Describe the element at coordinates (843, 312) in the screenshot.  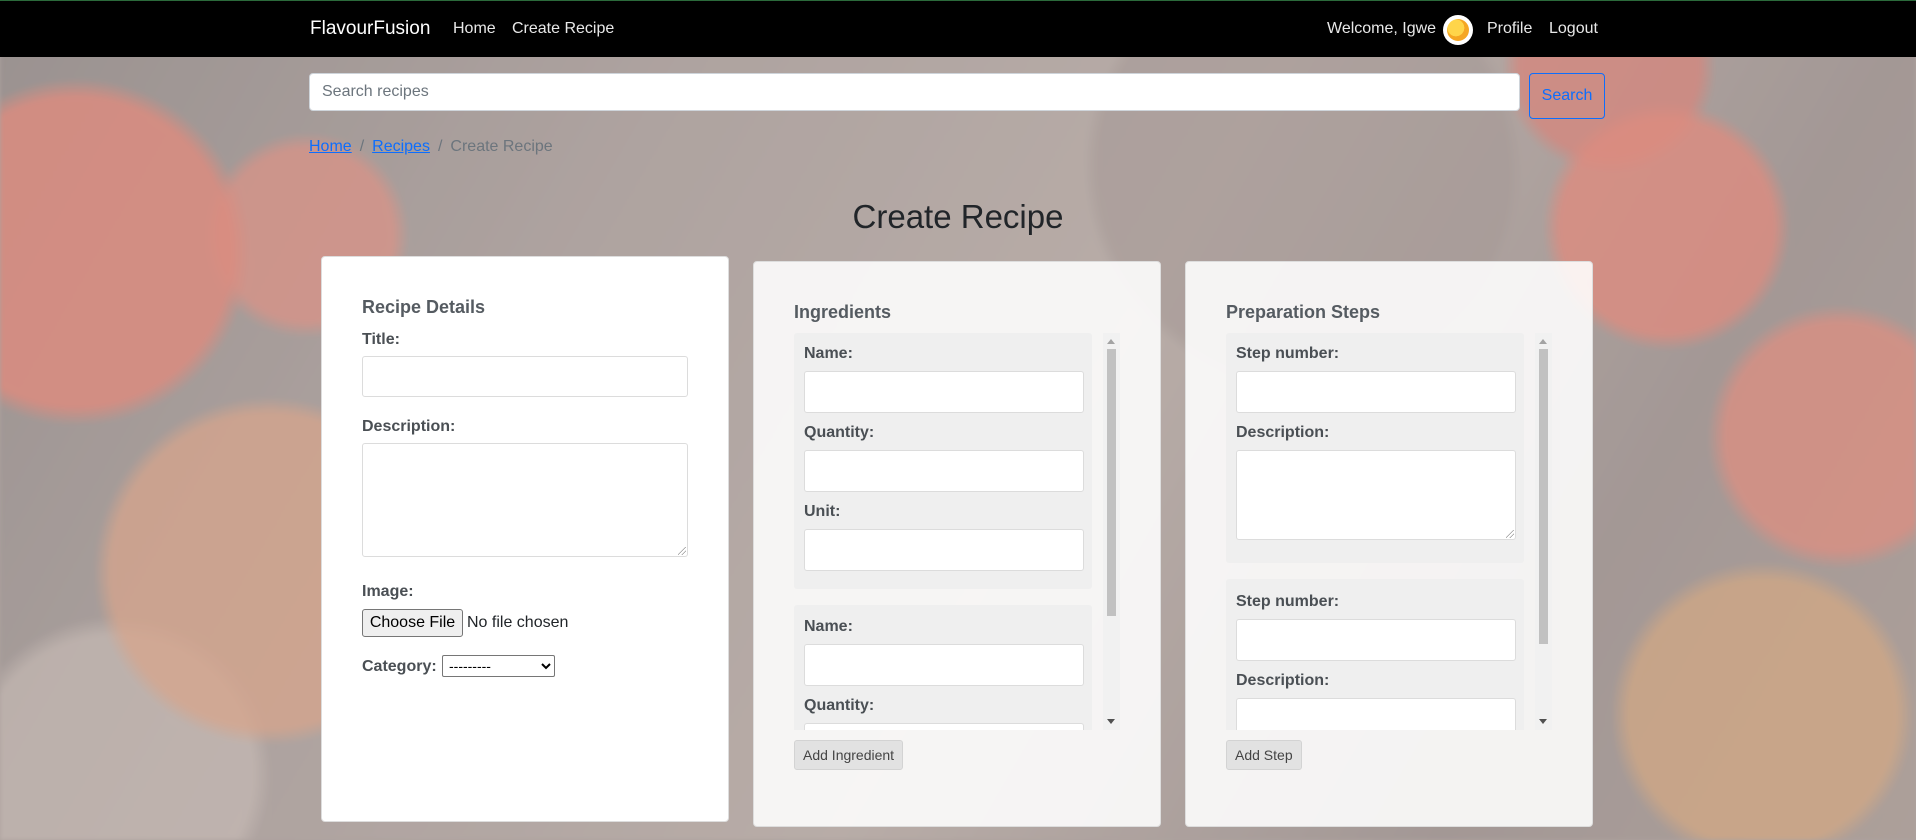
I see `ingredients-title: Ingredients` at that location.